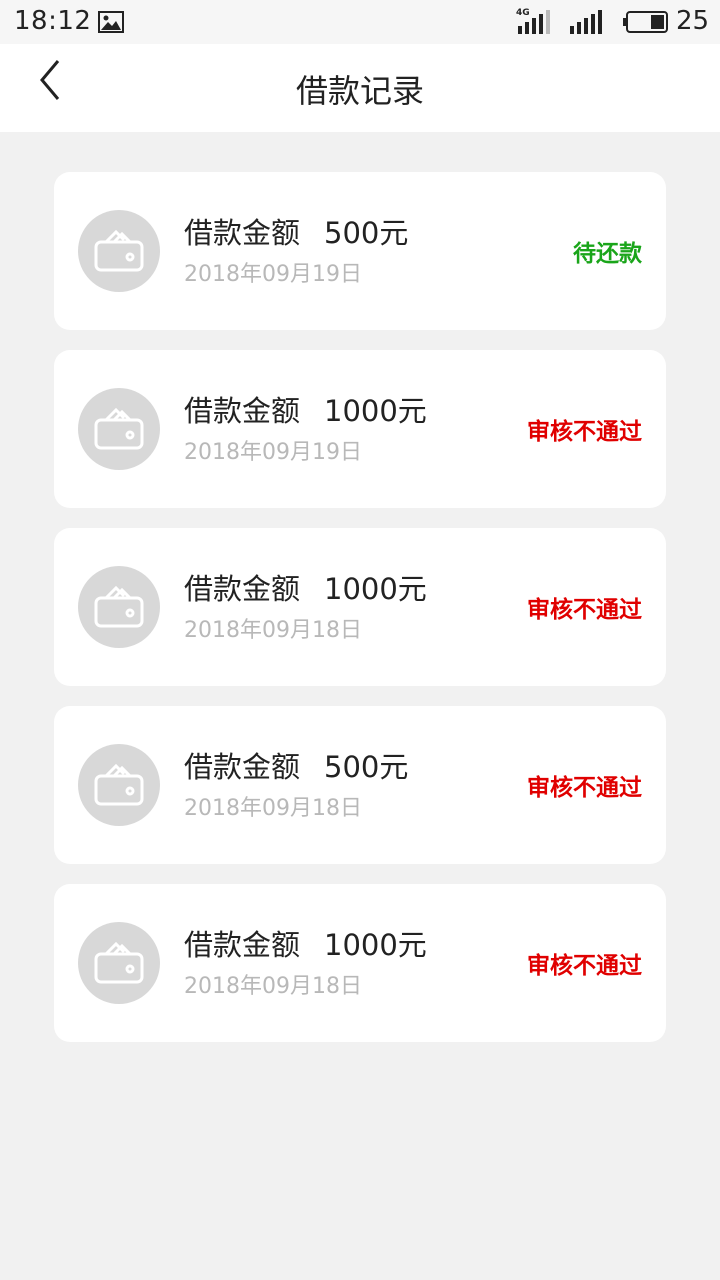  Describe the element at coordinates (360, 429) in the screenshot. I see `loan-record-card: 借款金额 1000元 2018年09月19日 审核不通过` at that location.